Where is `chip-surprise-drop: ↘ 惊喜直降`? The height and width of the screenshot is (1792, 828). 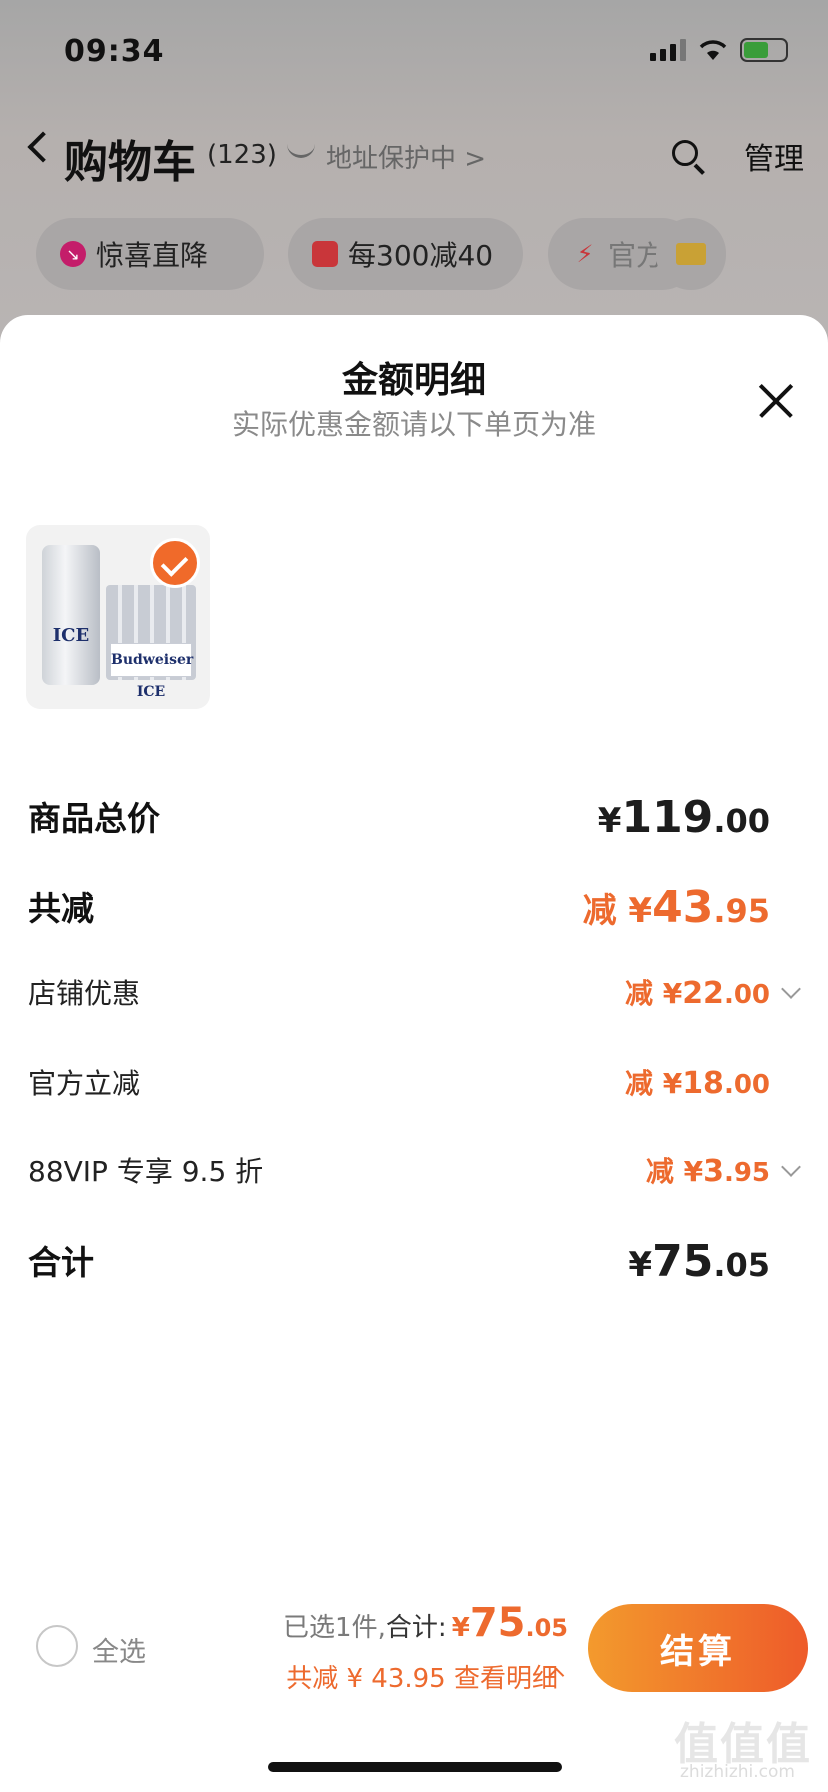
chip-surprise-drop: ↘ 惊喜直降 is located at coordinates (150, 254).